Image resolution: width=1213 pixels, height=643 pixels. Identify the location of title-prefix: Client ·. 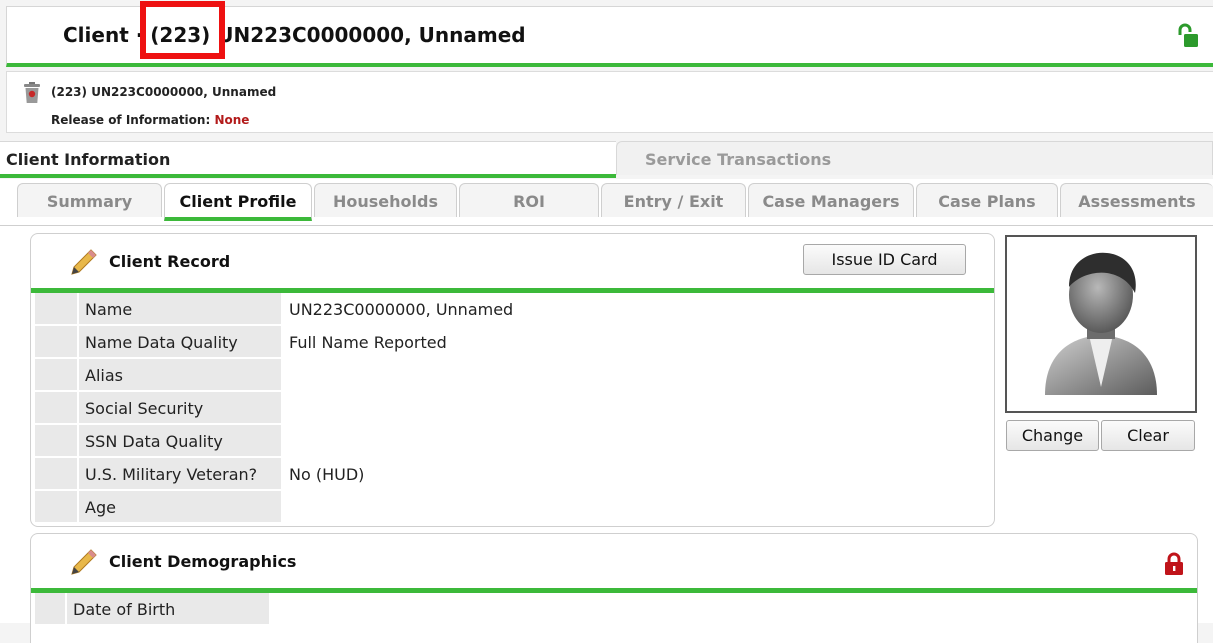
(107, 35).